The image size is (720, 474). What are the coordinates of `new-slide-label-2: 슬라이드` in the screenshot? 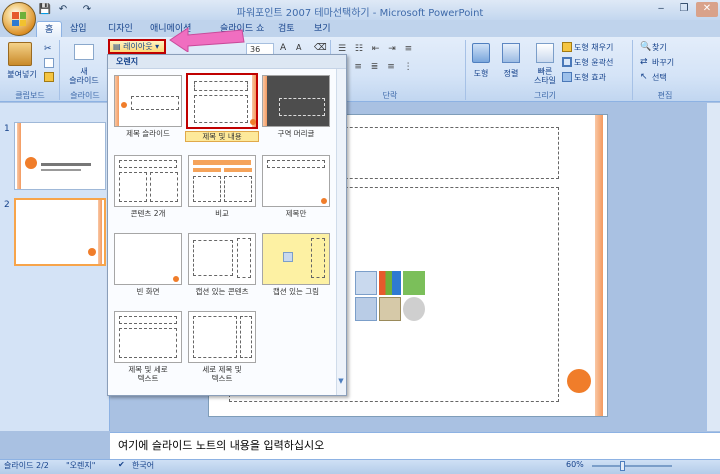 It's located at (84, 80).